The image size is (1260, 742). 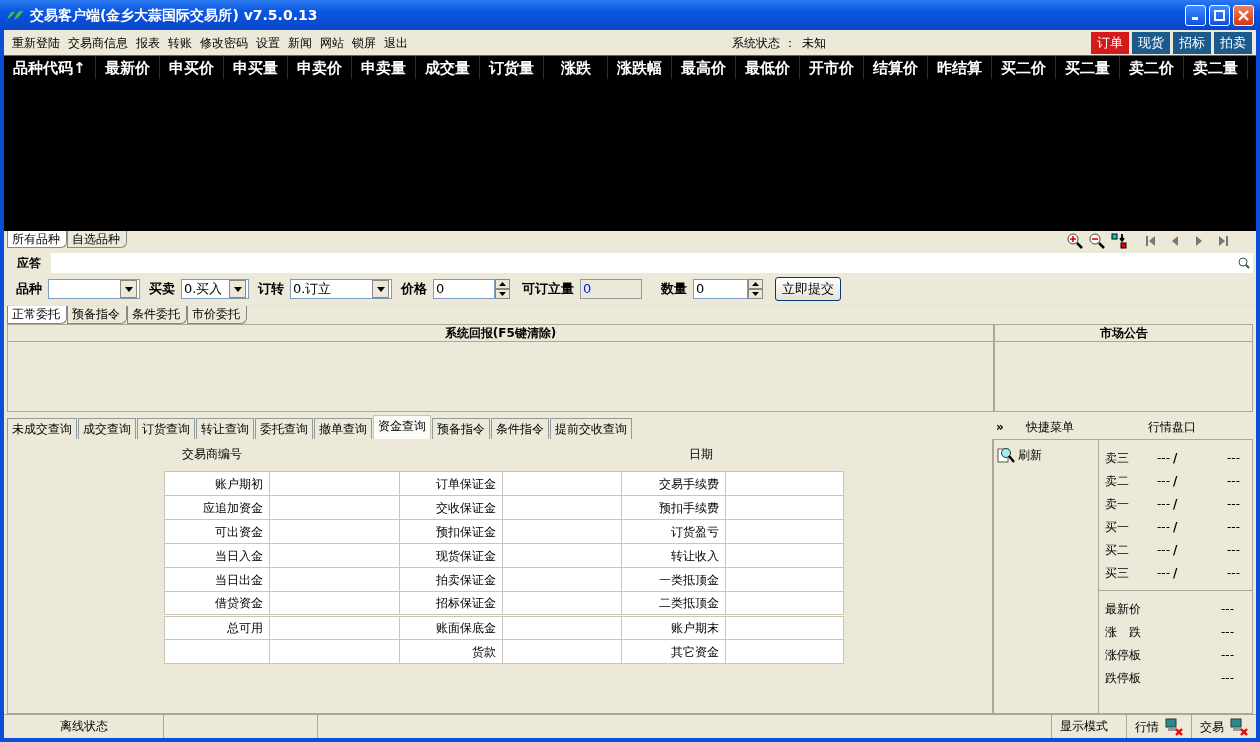 What do you see at coordinates (808, 289) in the screenshot?
I see `submit-button: 立即提交` at bounding box center [808, 289].